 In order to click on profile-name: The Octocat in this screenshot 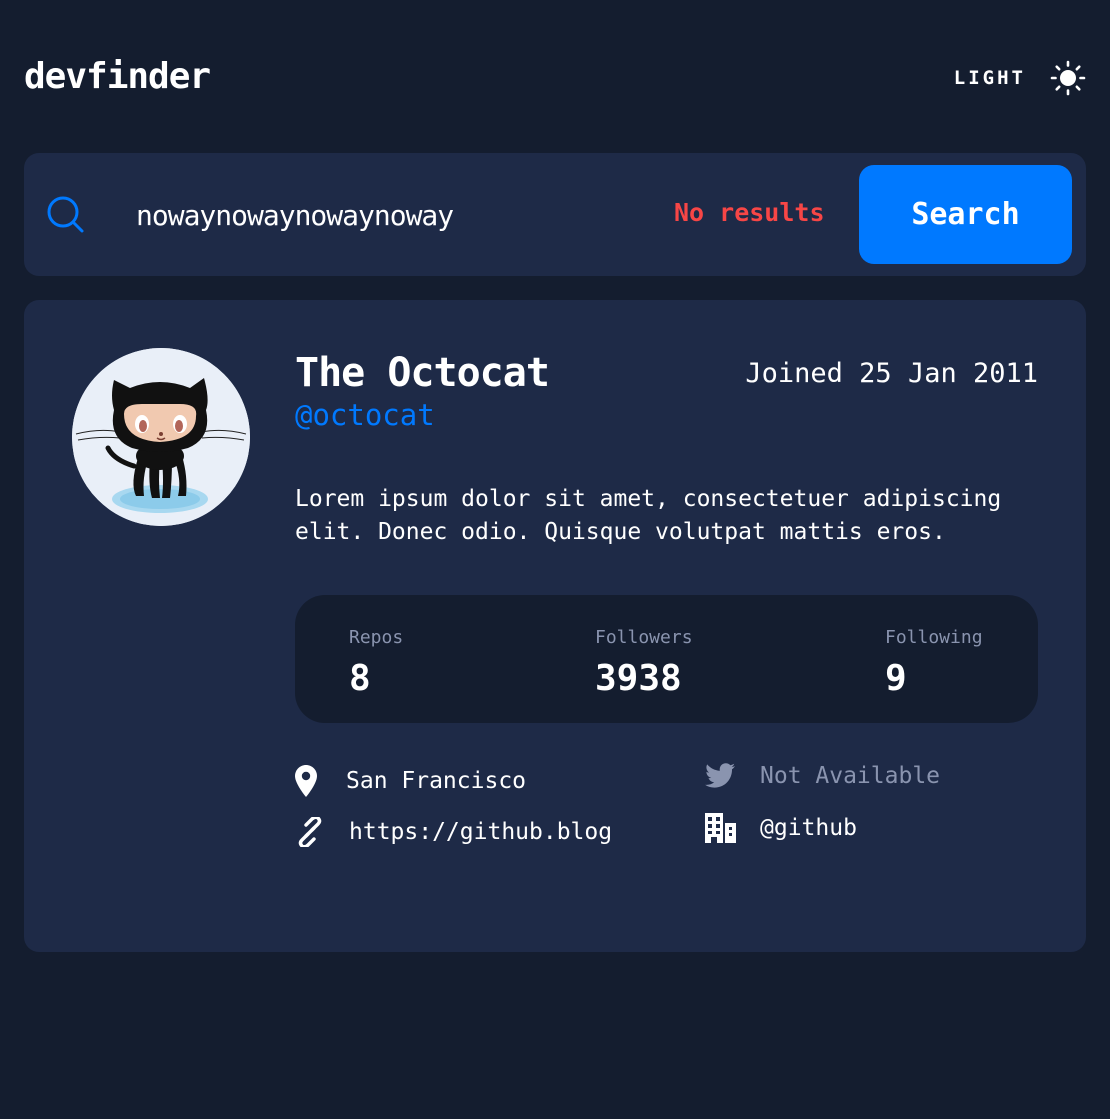, I will do `click(422, 373)`.